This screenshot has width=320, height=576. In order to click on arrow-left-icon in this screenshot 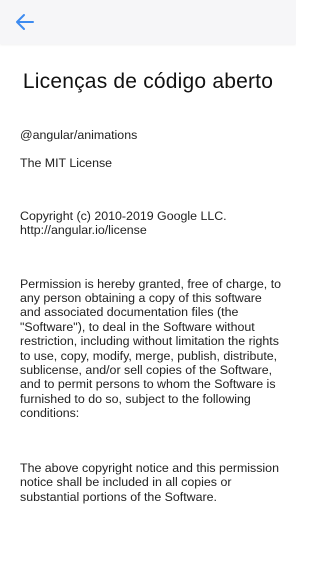, I will do `click(25, 22)`.